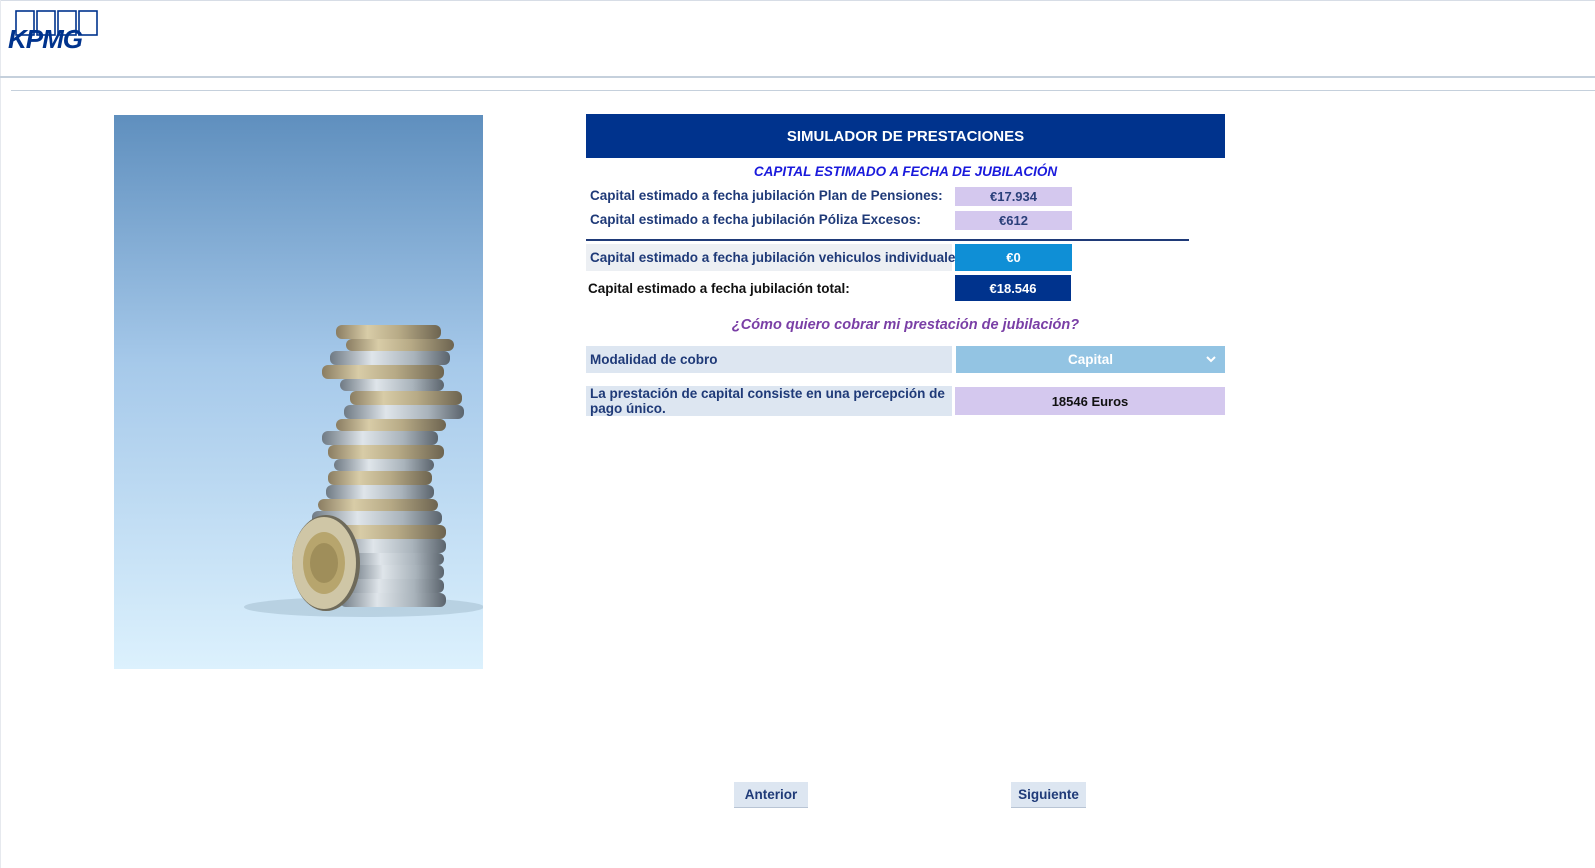 The width and height of the screenshot is (1595, 868). I want to click on description-line-2: pago único., so click(628, 408).